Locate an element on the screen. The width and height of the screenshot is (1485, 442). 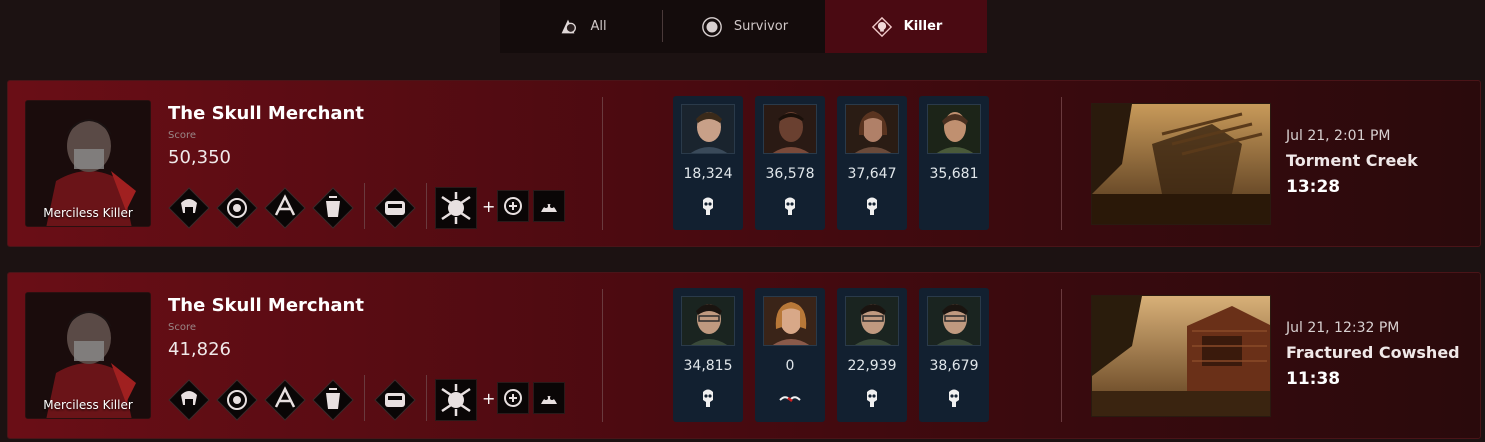
survivor-card: 36,578 is located at coordinates (790, 163).